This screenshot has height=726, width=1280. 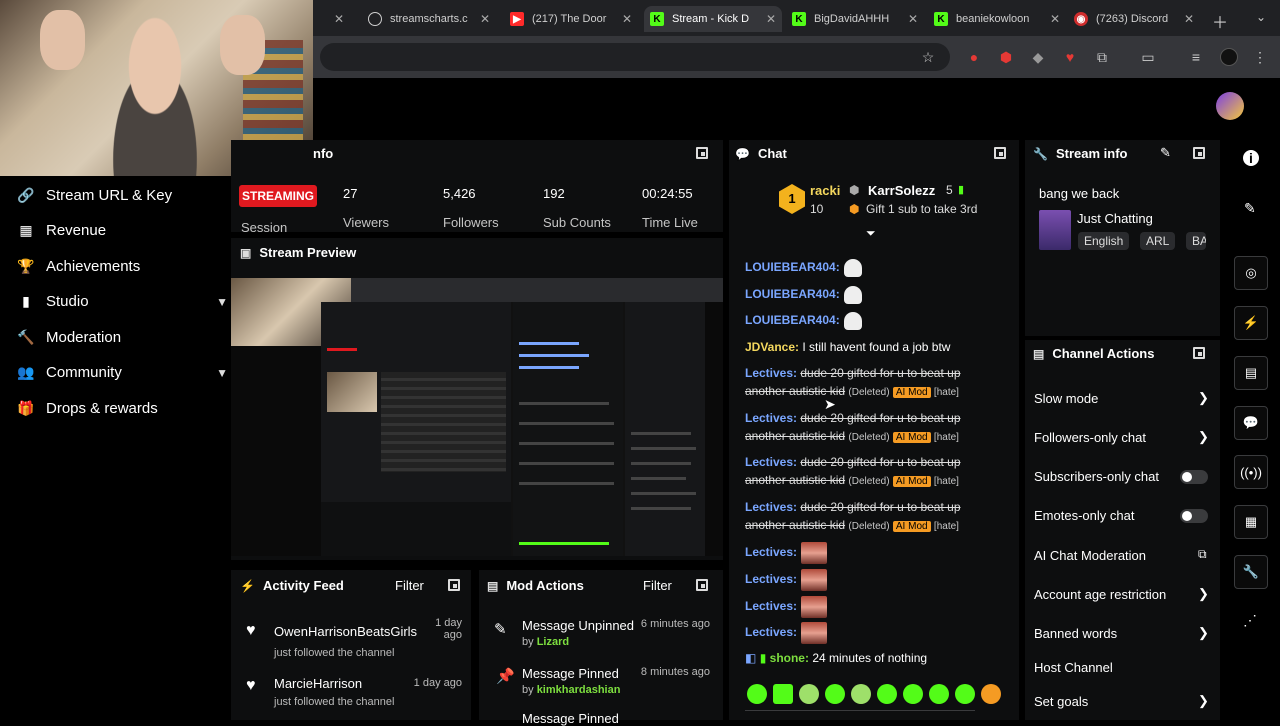 What do you see at coordinates (1121, 701) in the screenshot?
I see `set-goals-item: Set goals` at bounding box center [1121, 701].